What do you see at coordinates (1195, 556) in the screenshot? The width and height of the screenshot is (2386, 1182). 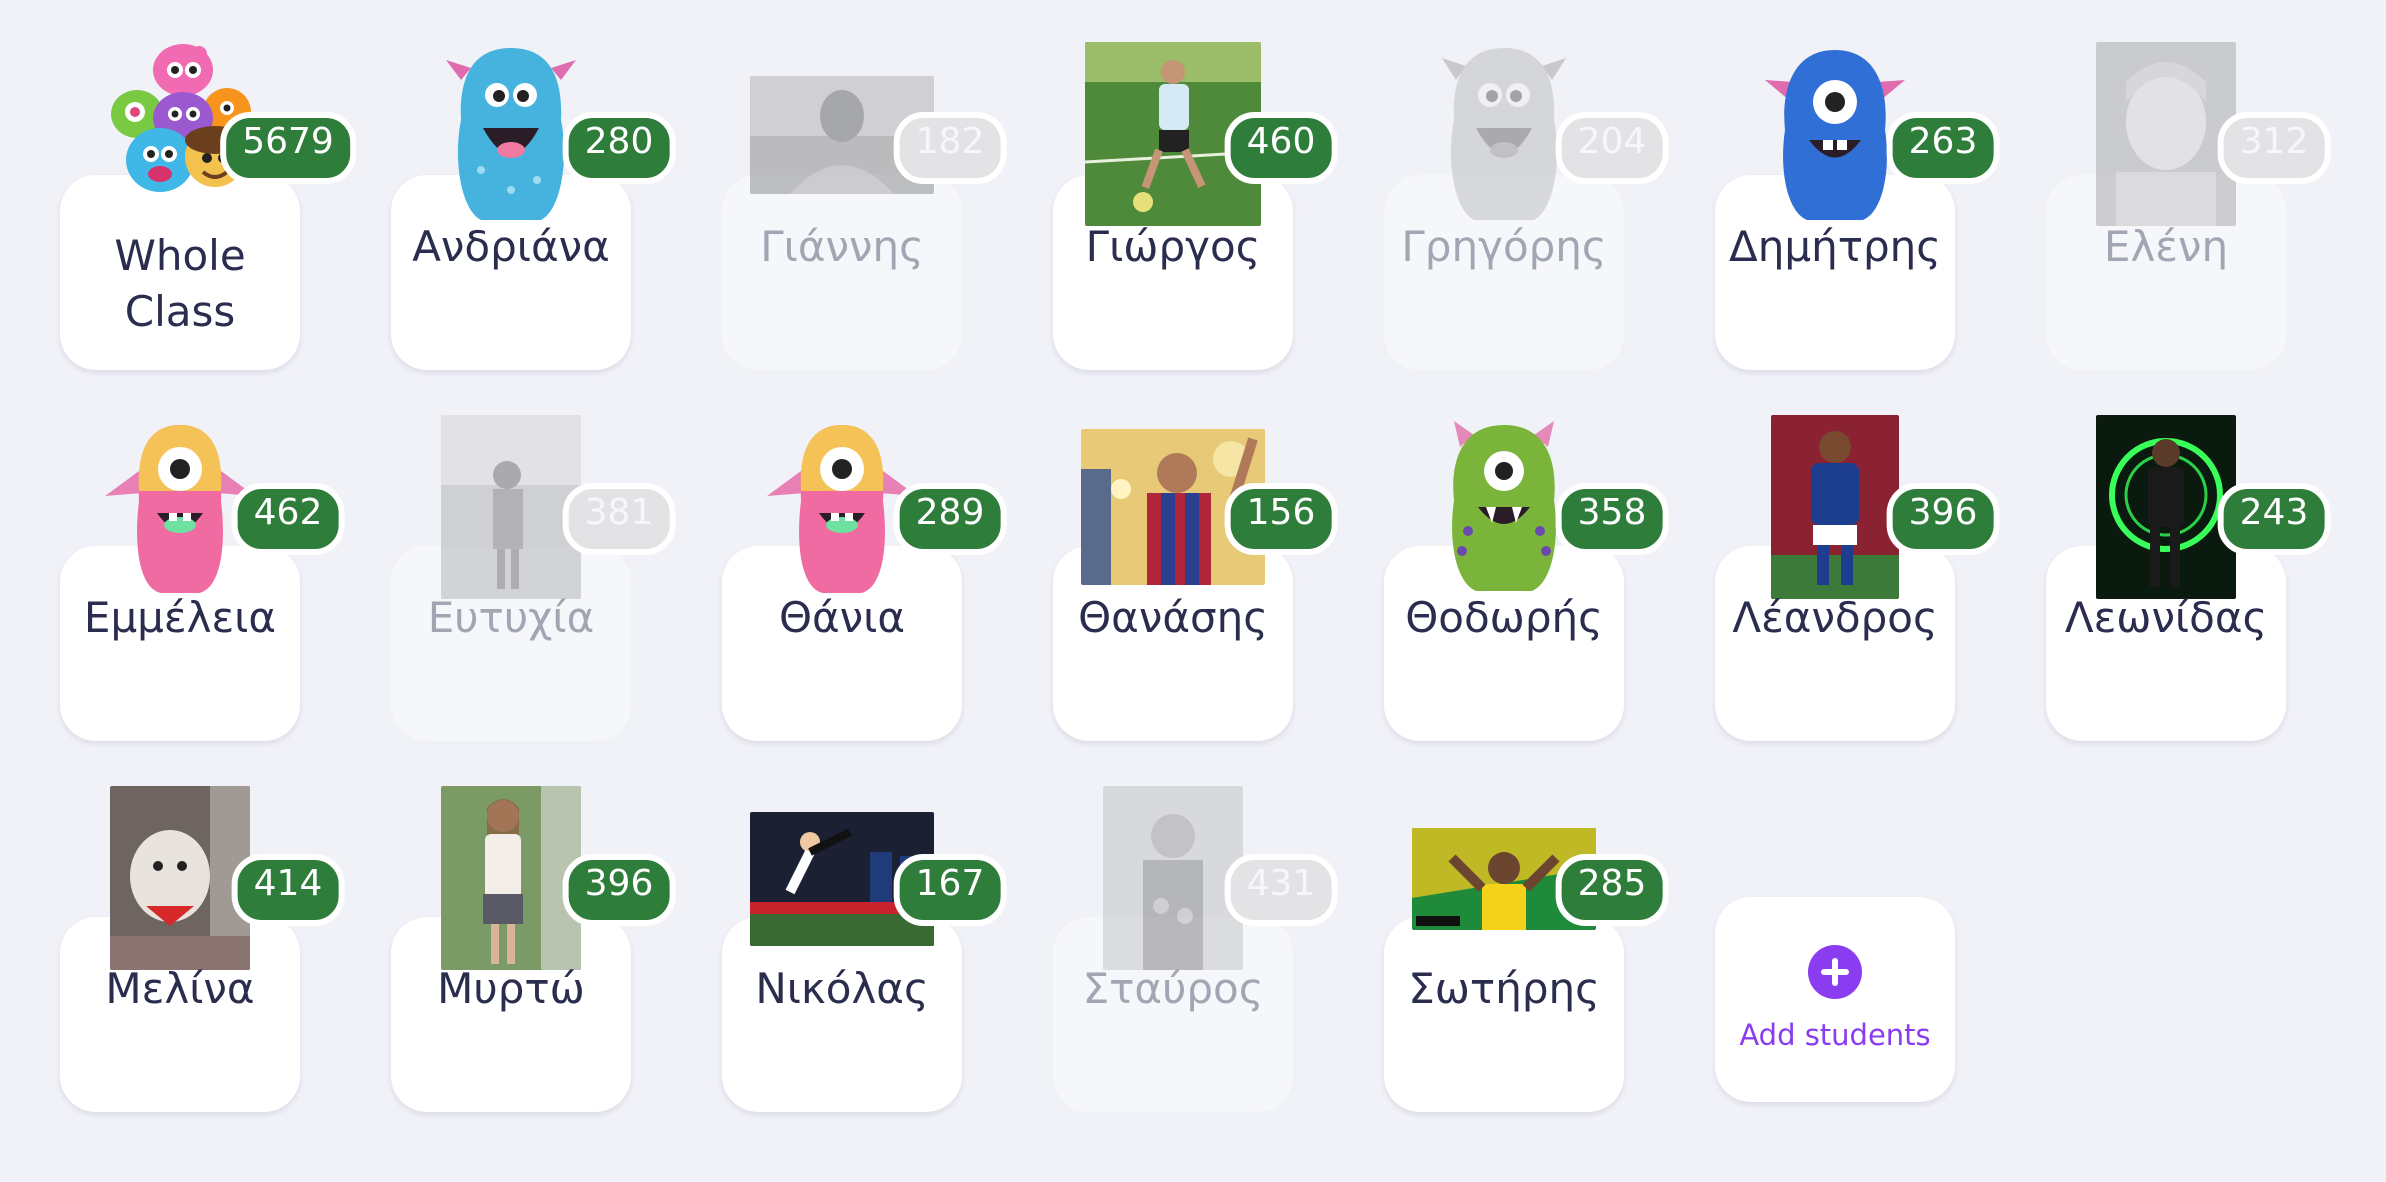 I see `student-tile: 156 Θανάσης` at bounding box center [1195, 556].